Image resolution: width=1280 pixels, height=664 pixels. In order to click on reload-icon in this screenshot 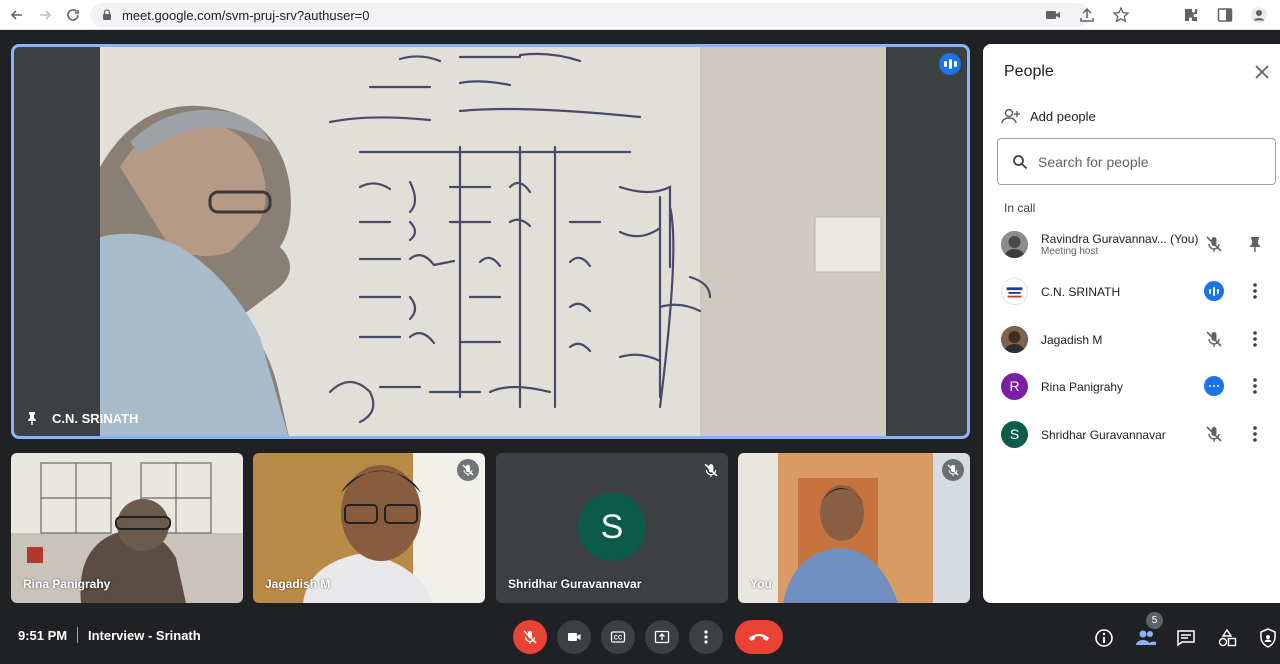, I will do `click(73, 15)`.